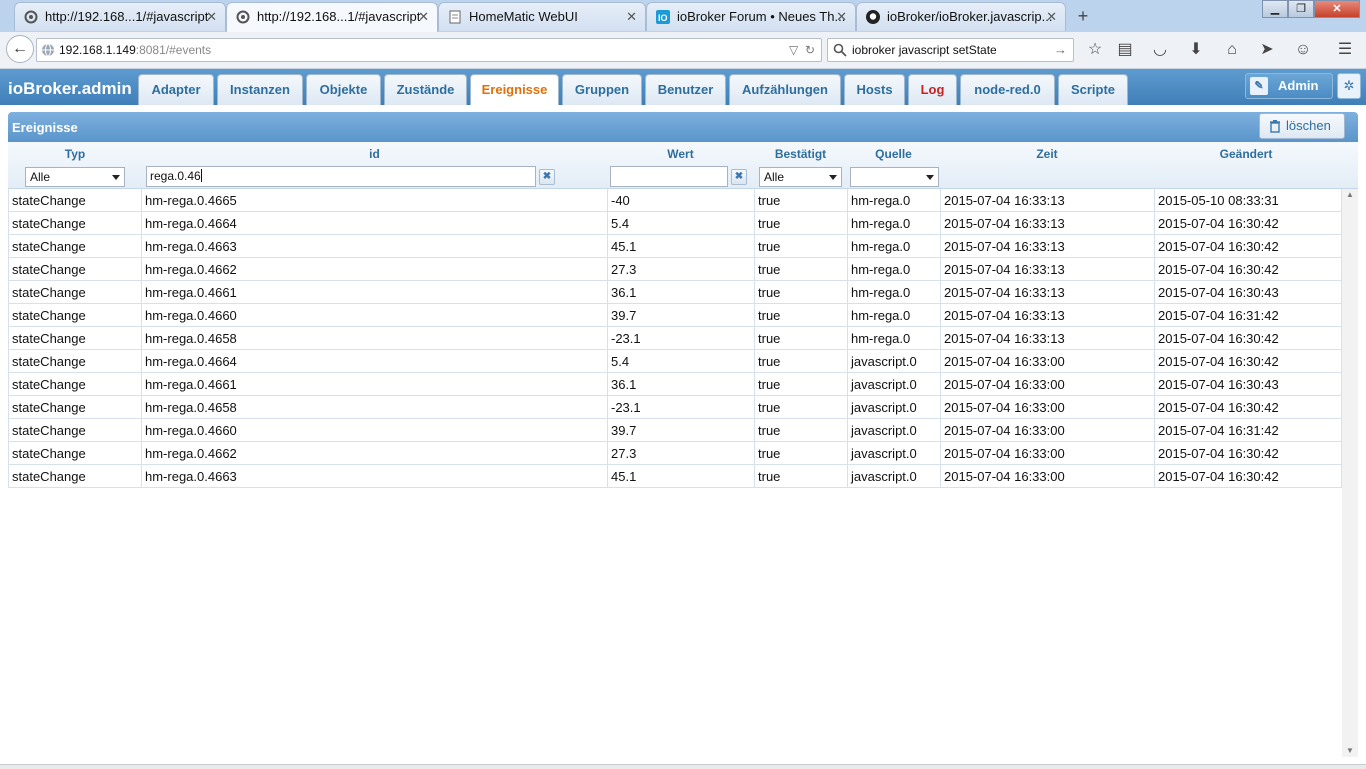  I want to click on dropdown-arrow-icon: ▽, so click(793, 50).